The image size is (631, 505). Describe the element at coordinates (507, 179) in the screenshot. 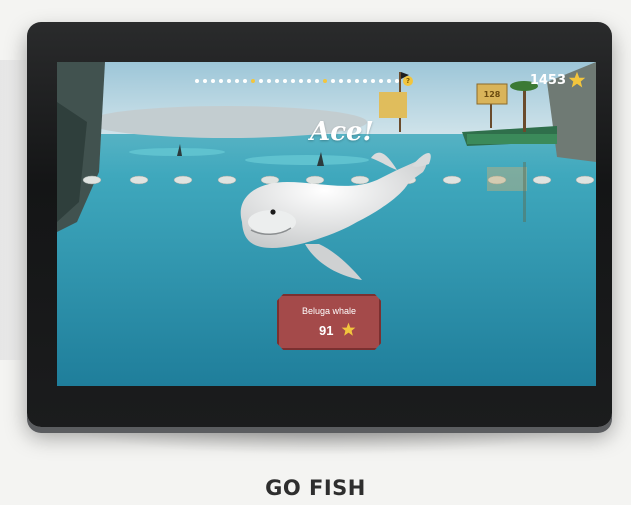

I see `sign-reflection` at that location.